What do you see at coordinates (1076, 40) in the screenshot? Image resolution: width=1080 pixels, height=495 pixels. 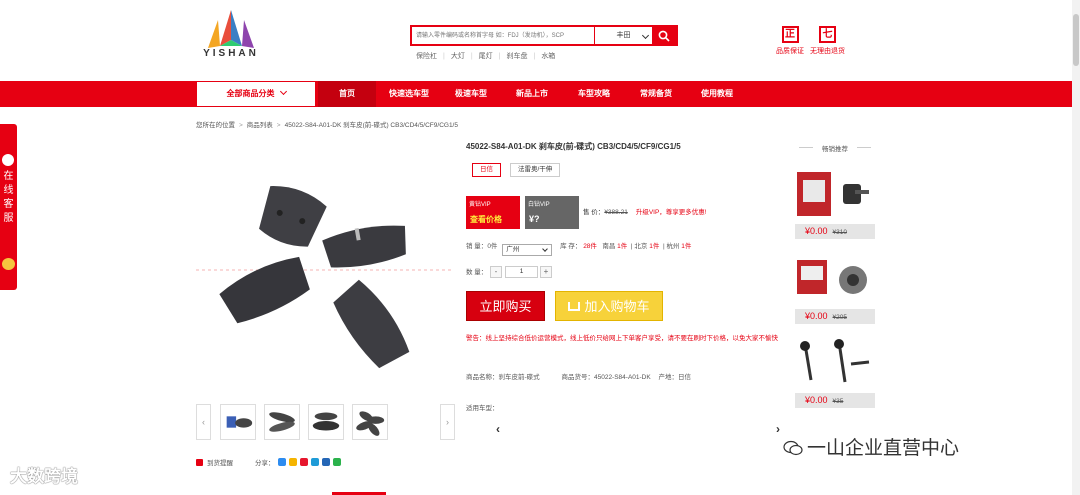 I see `scrollbar-thumb` at bounding box center [1076, 40].